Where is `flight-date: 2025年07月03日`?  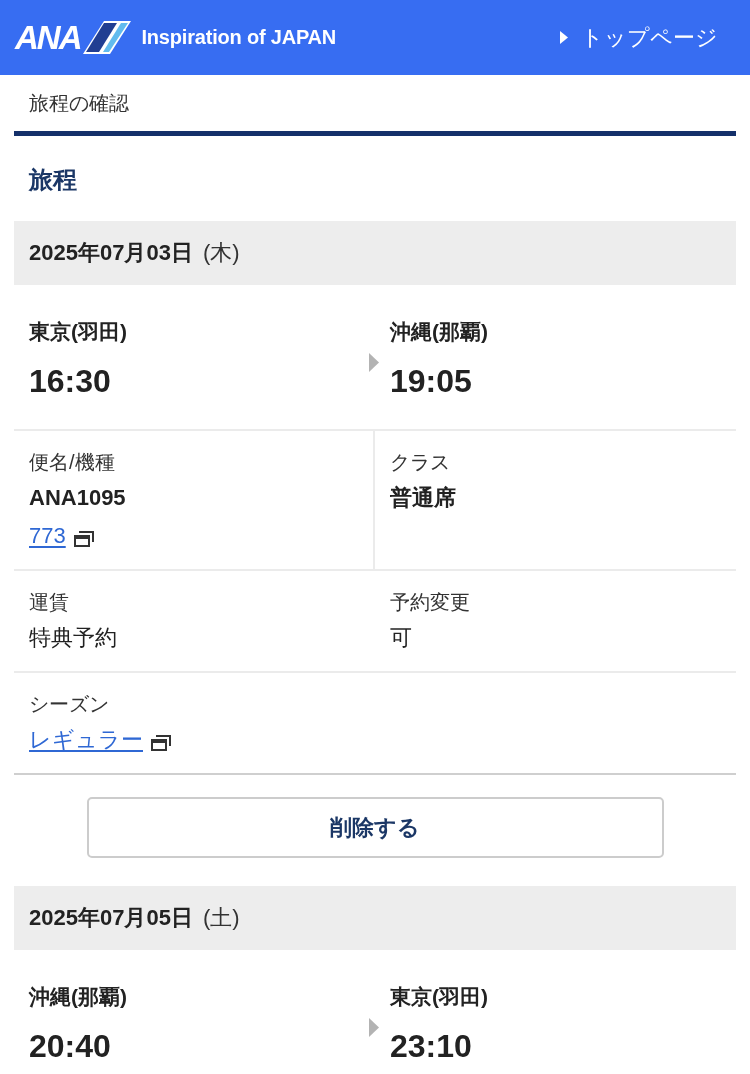 flight-date: 2025年07月03日 is located at coordinates (111, 253).